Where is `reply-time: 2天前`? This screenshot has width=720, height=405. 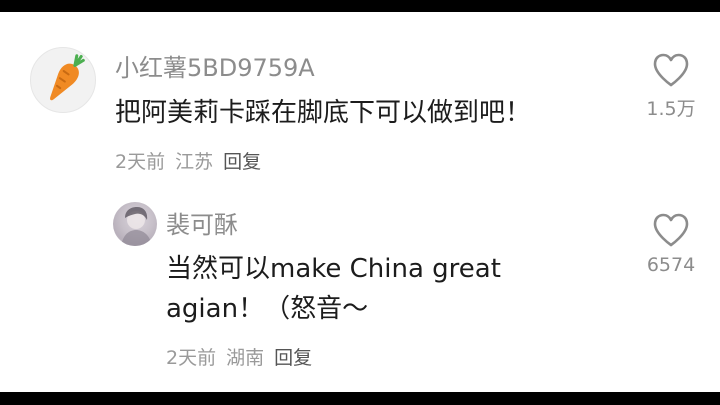
reply-time: 2天前 is located at coordinates (191, 358).